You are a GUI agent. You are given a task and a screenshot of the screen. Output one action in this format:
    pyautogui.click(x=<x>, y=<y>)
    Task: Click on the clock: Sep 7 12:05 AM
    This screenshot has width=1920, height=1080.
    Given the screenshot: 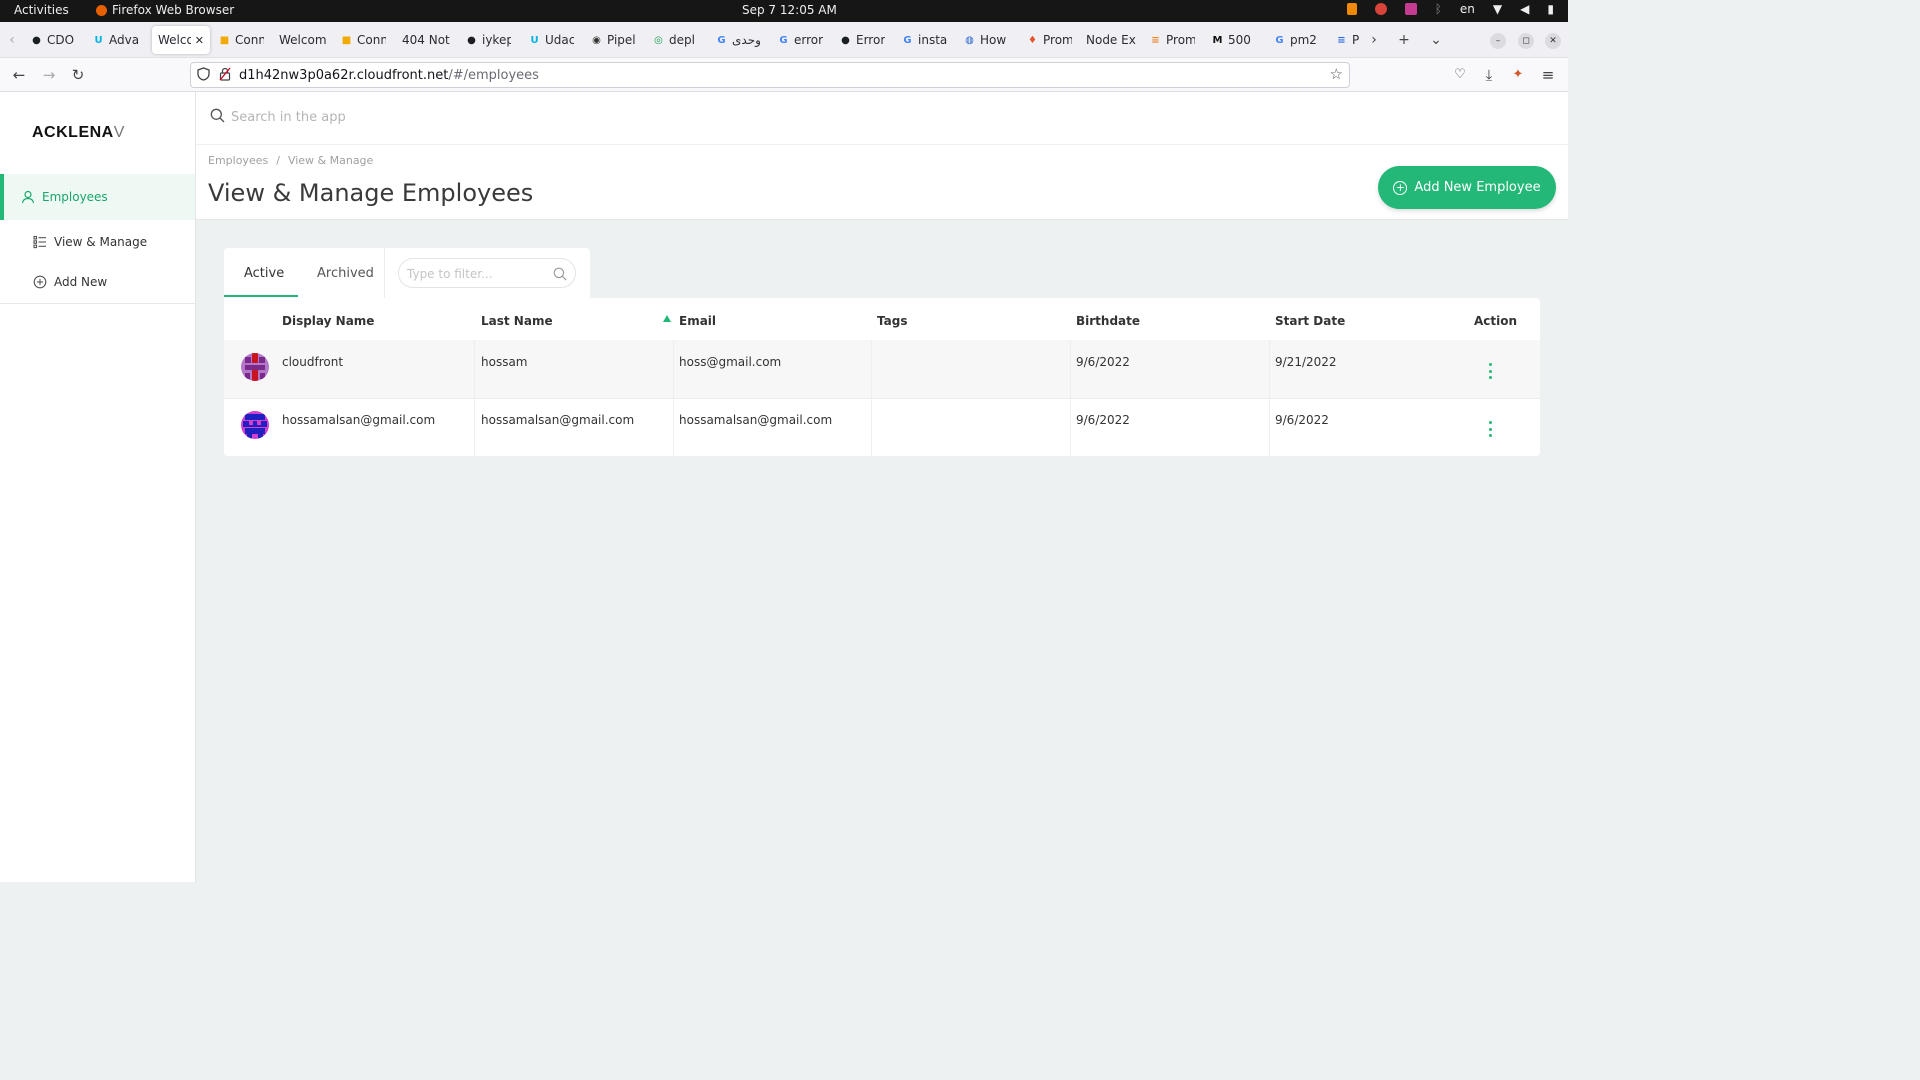 What is the action you would take?
    pyautogui.click(x=789, y=10)
    